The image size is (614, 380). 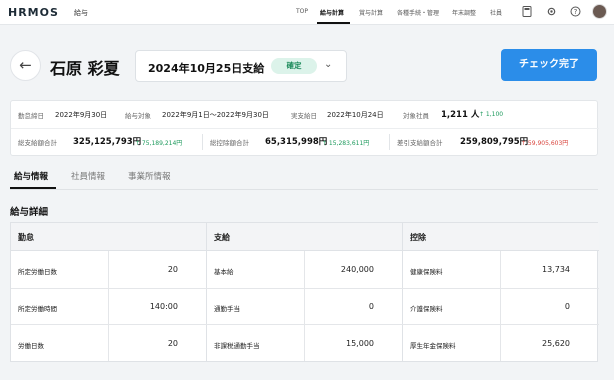 I want to click on net-label: 差引支給額合計, so click(x=420, y=143).